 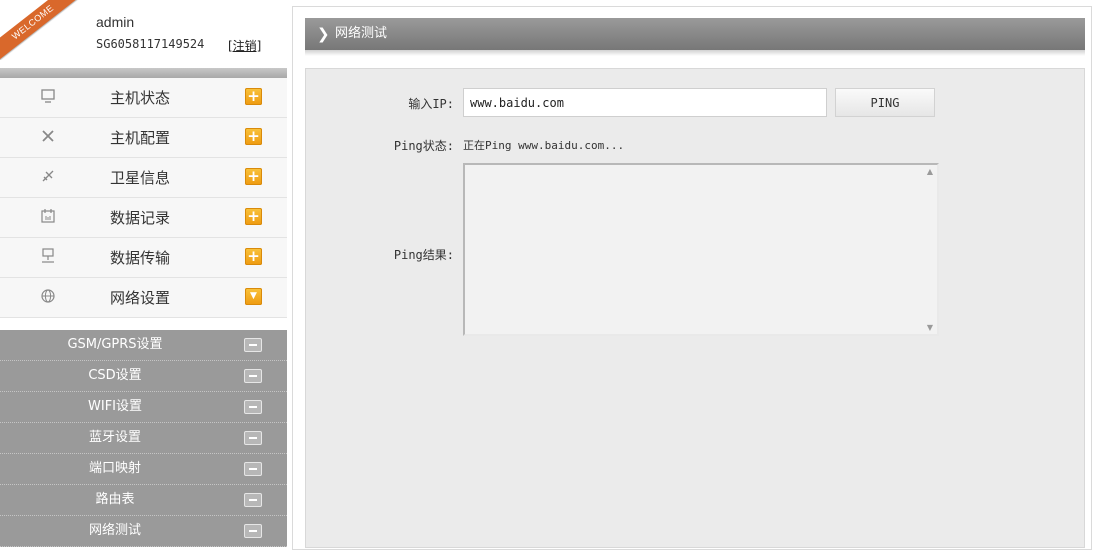 What do you see at coordinates (143, 73) in the screenshot?
I see `sidebar-divider` at bounding box center [143, 73].